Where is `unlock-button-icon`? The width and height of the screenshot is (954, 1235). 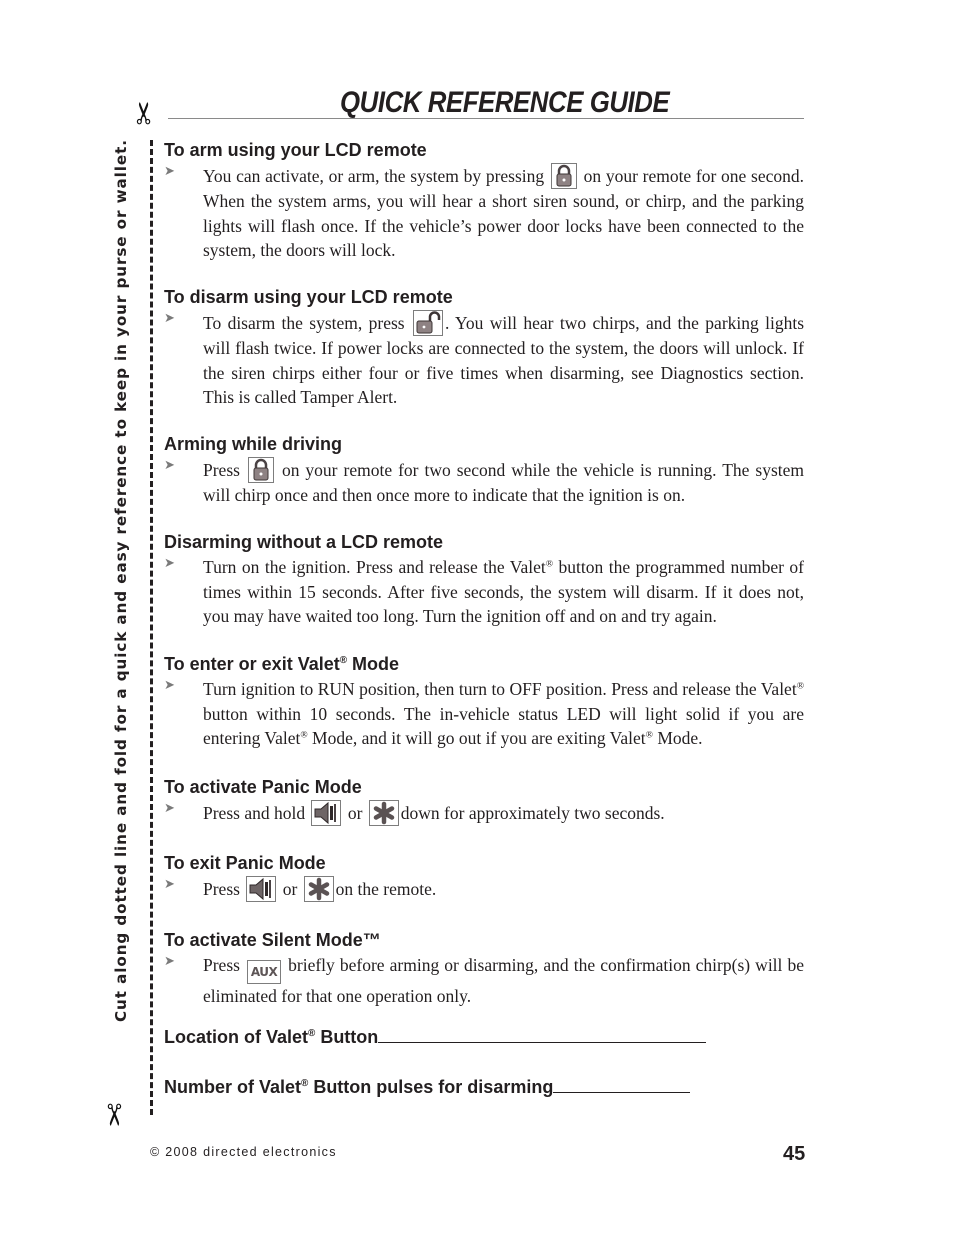
unlock-button-icon is located at coordinates (427, 323).